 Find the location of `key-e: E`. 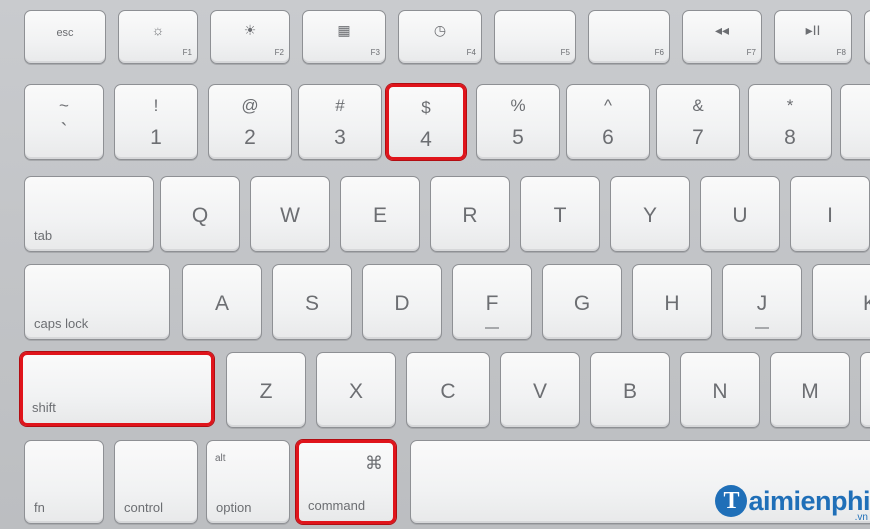

key-e: E is located at coordinates (380, 214).